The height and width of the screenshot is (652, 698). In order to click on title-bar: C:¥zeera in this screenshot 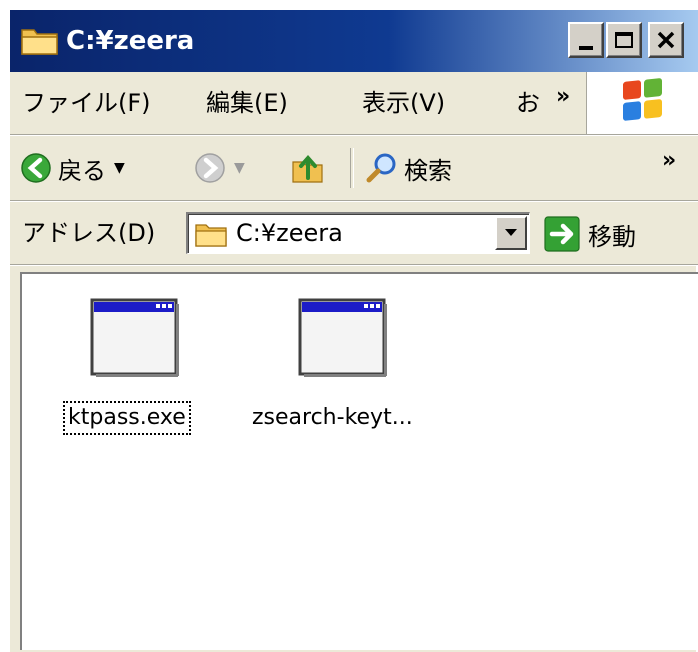, I will do `click(354, 41)`.